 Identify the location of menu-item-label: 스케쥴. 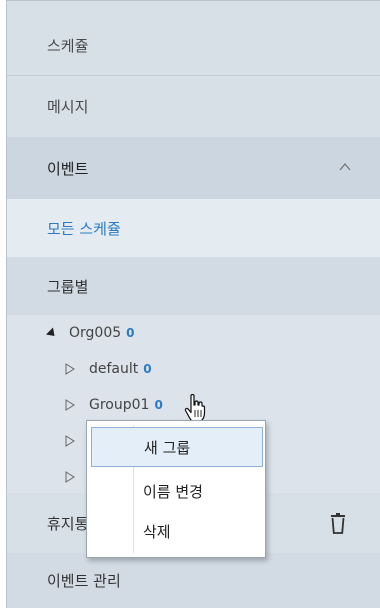
(68, 45).